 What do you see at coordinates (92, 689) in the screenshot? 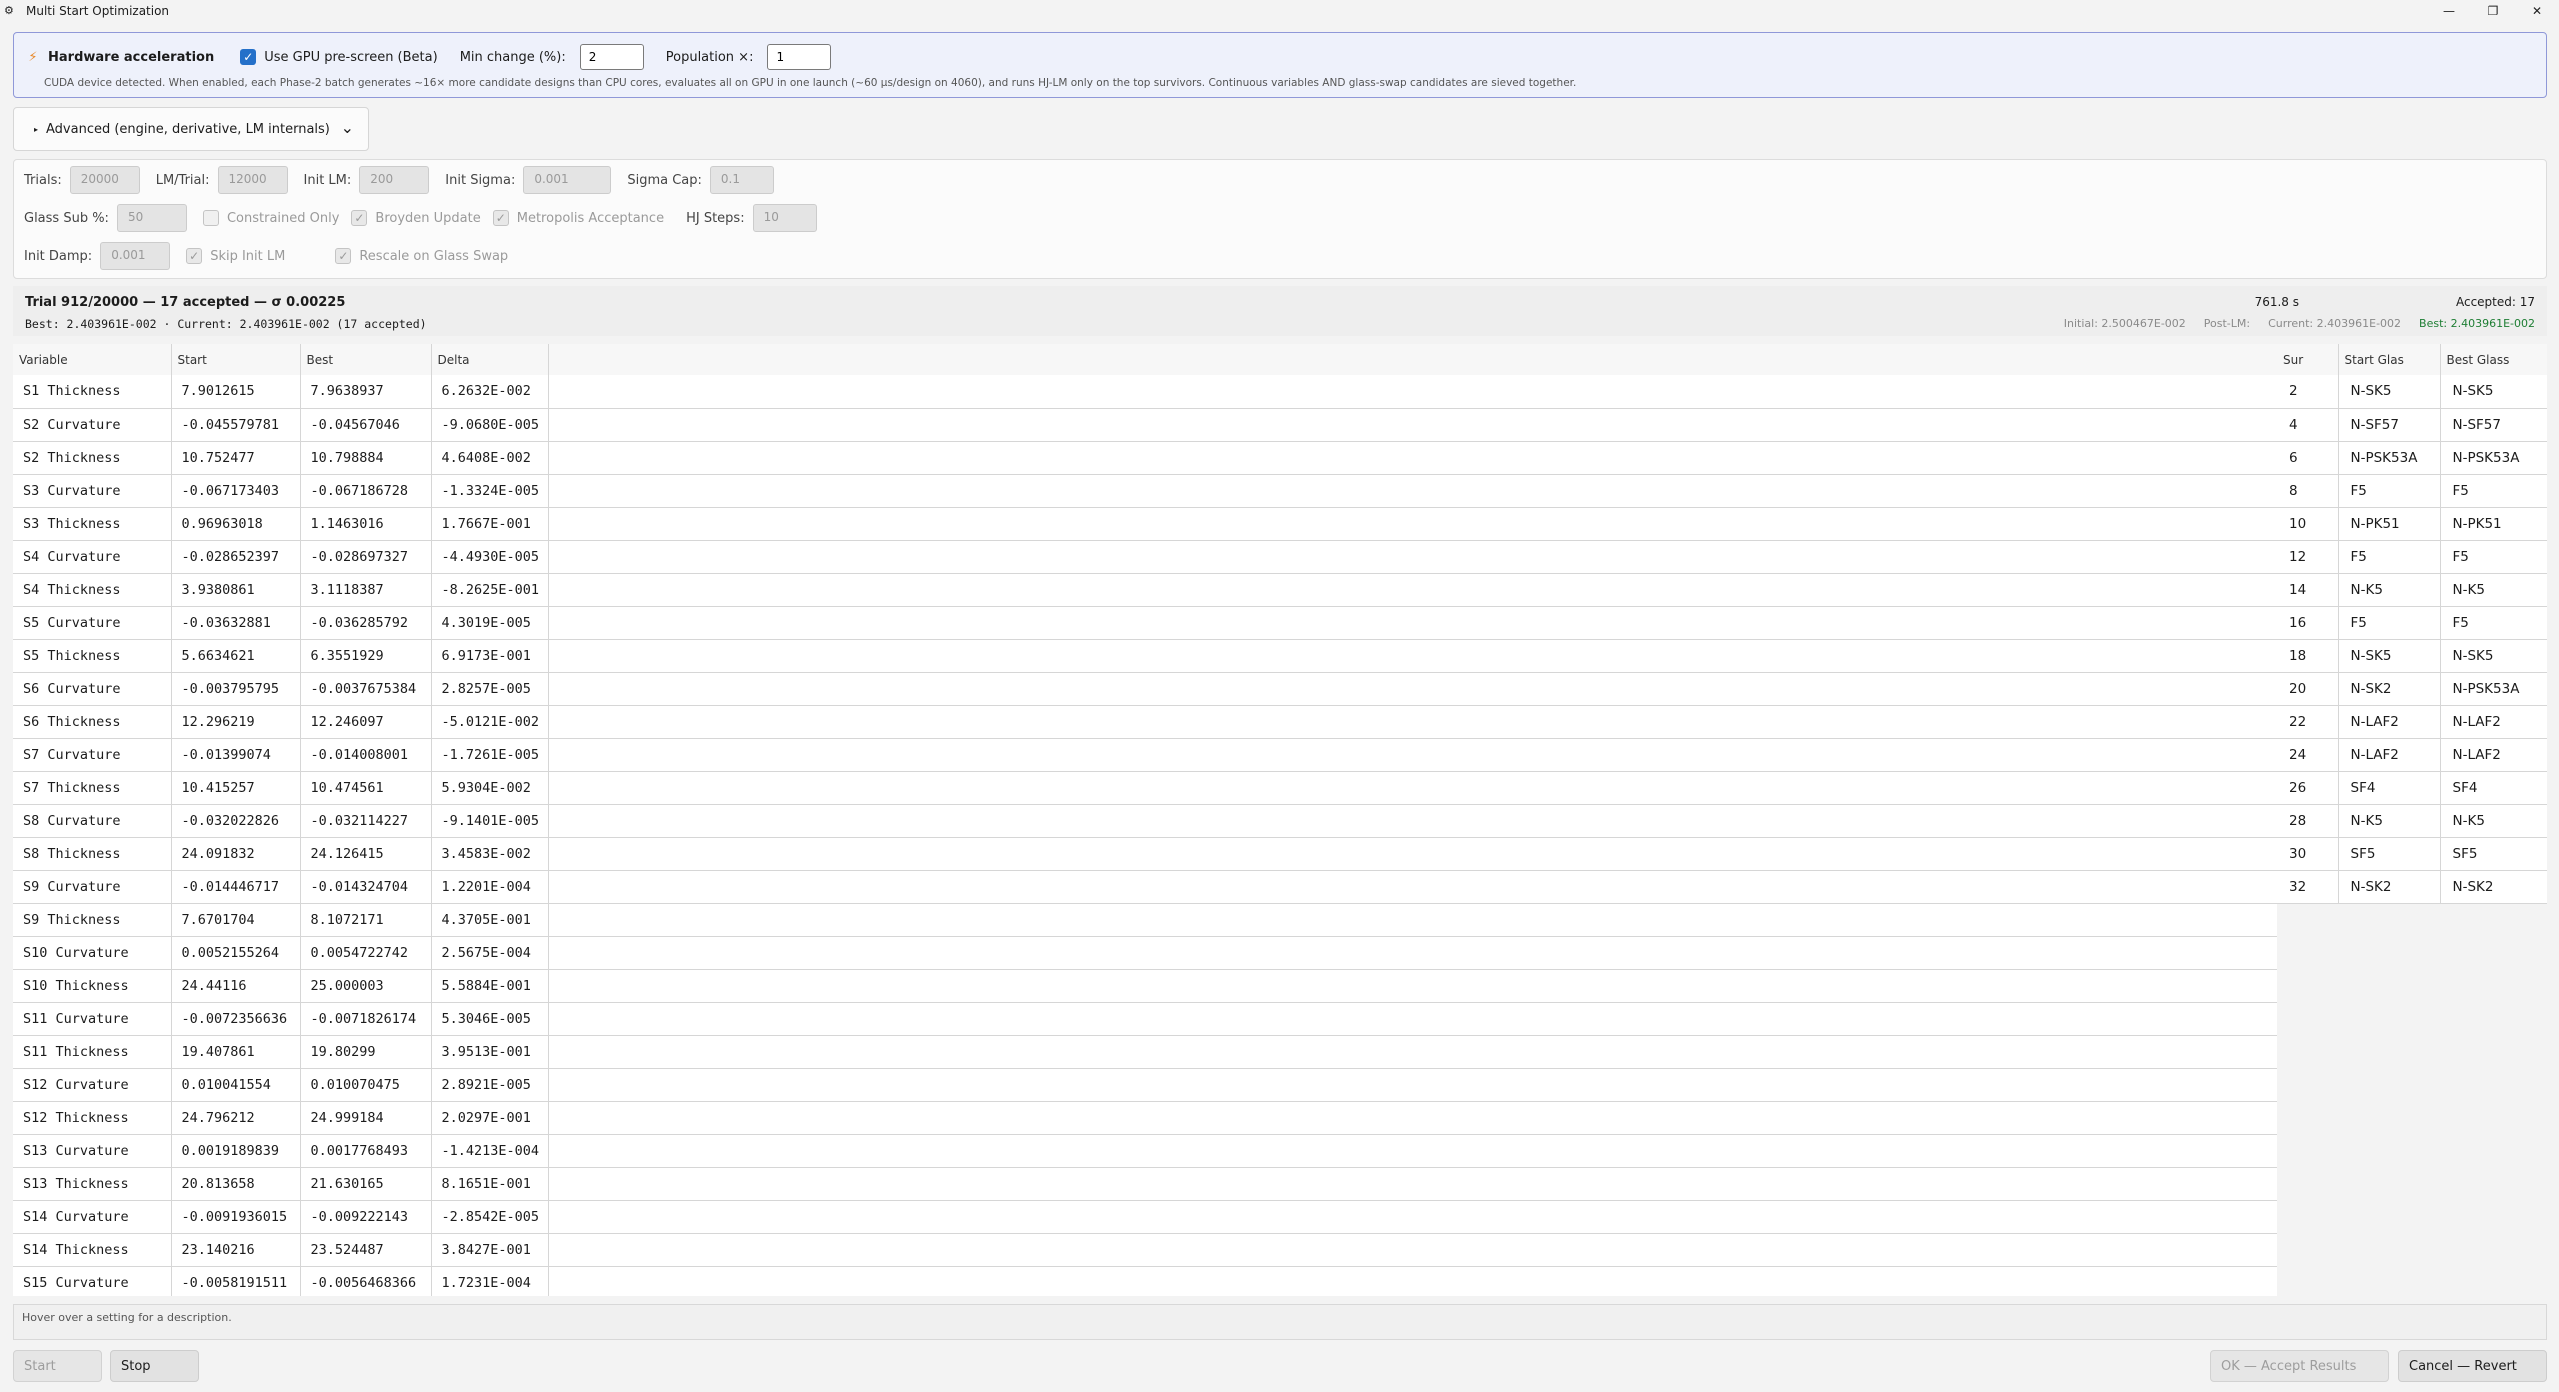
I see `cell-variable: S6 Curvature` at bounding box center [92, 689].